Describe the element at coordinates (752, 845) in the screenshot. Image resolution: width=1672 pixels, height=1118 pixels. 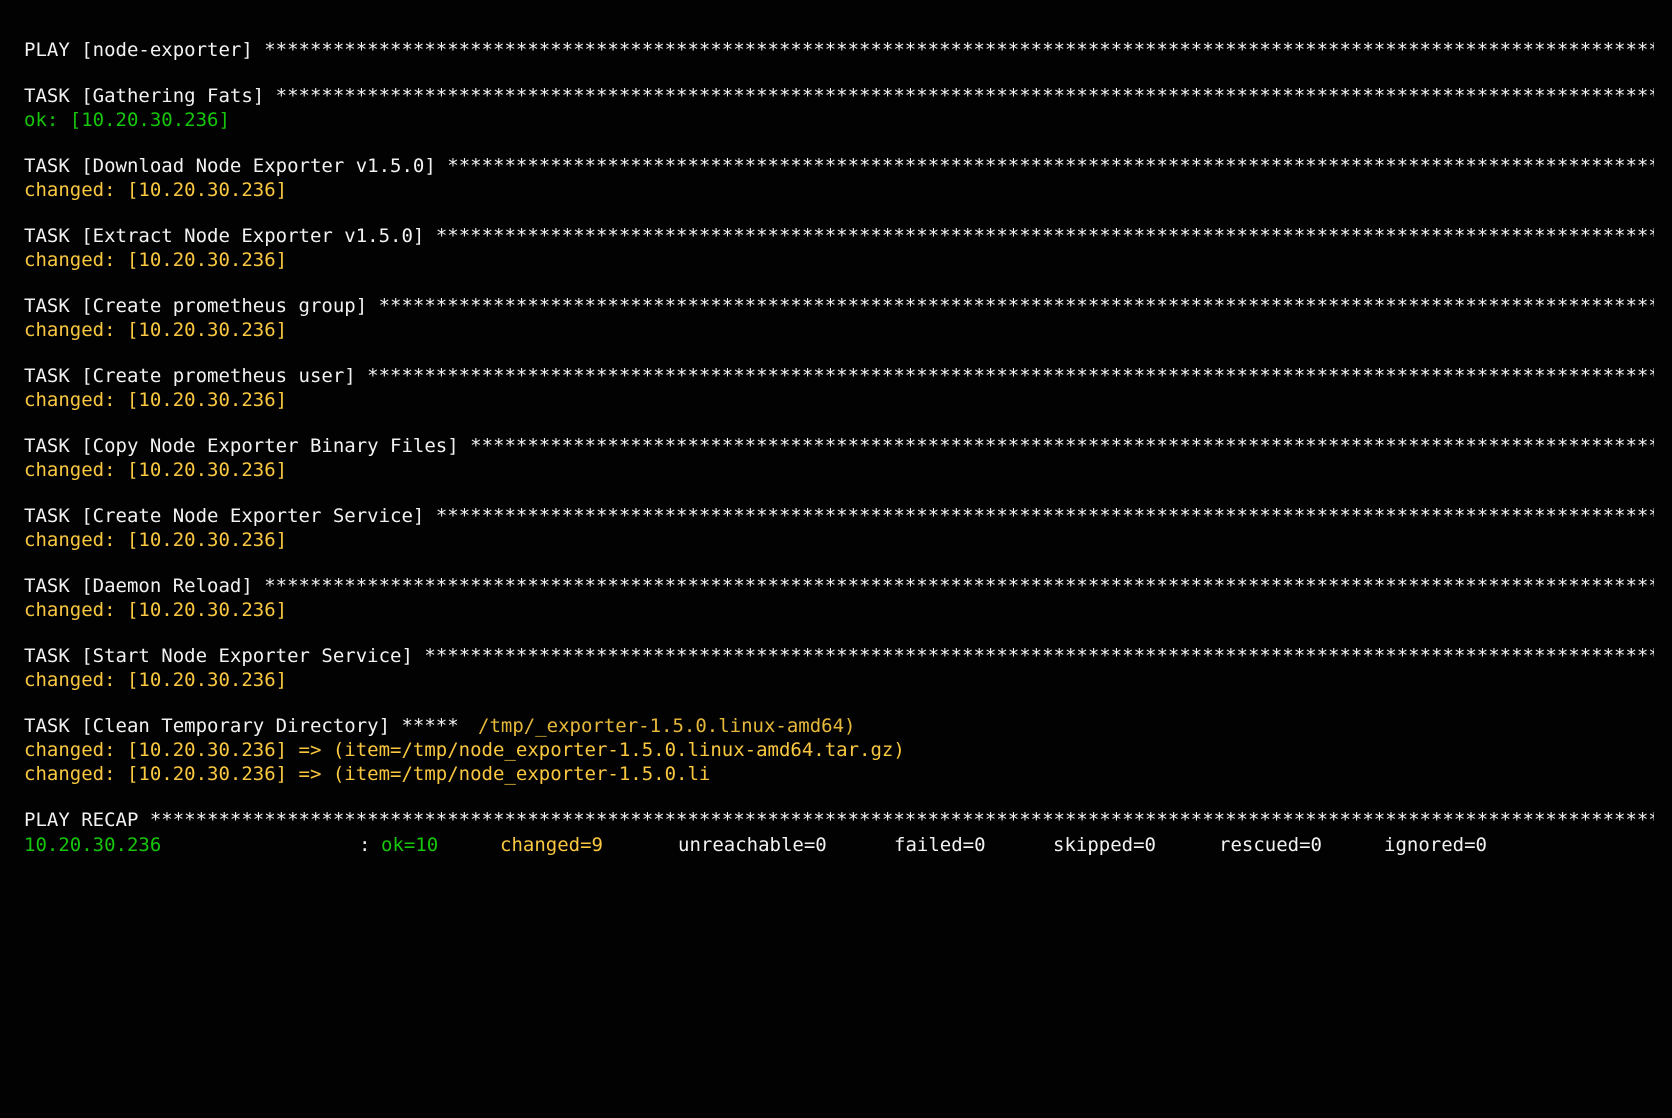
I see `recap-unreachable: unreachable=0` at that location.